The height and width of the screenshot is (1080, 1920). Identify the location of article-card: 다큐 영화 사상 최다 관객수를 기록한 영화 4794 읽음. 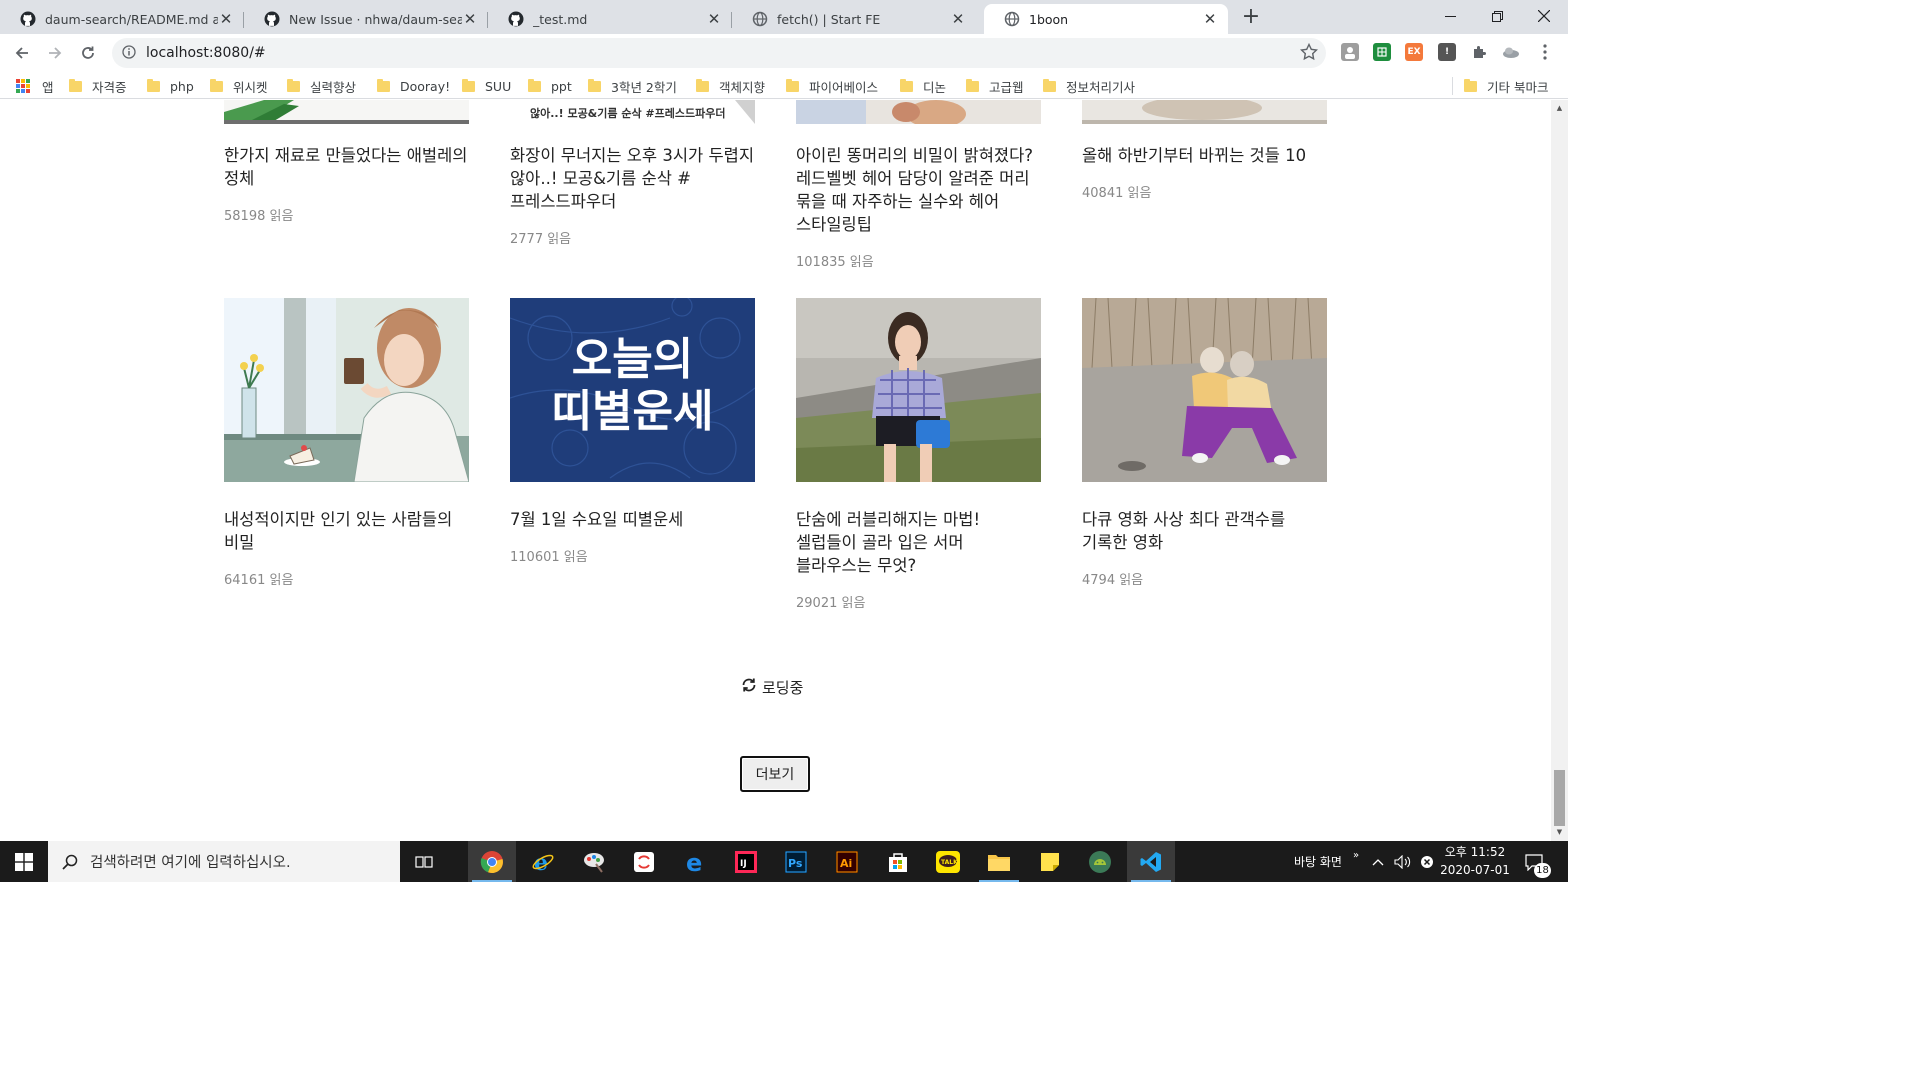
(1204, 443).